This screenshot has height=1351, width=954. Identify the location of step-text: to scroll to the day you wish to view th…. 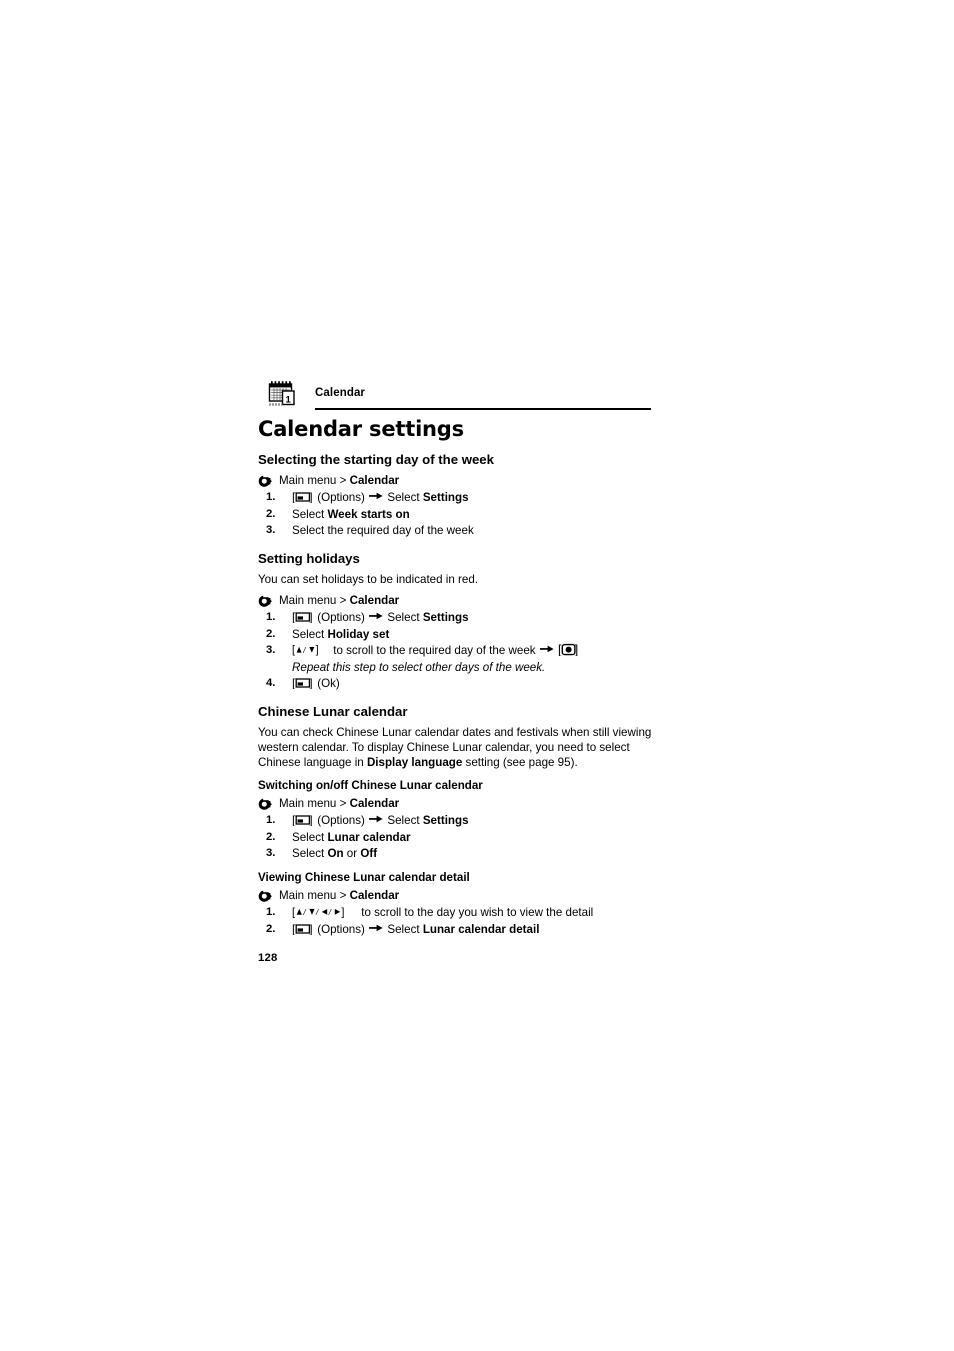
(476, 913).